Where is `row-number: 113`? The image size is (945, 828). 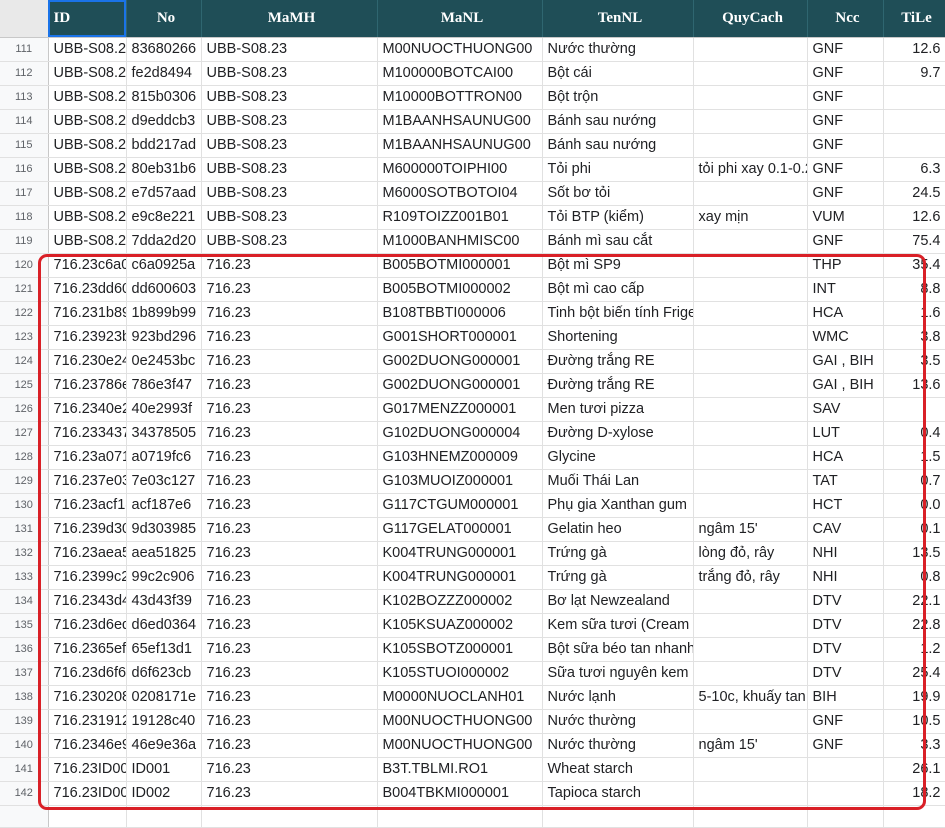
row-number: 113 is located at coordinates (24, 97).